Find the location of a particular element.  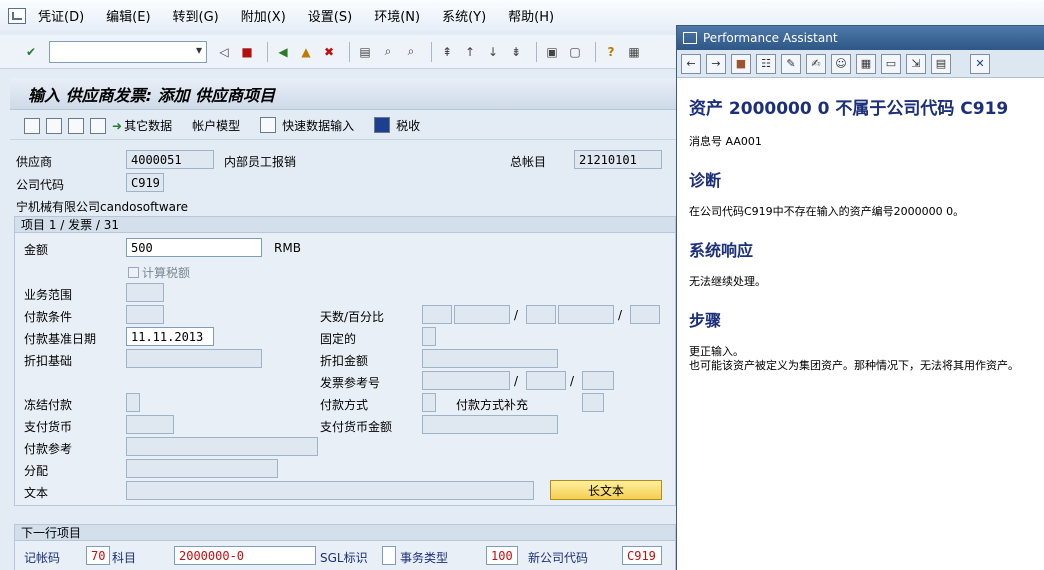

calc-tax-checkbox: 计算税额 is located at coordinates (159, 272).